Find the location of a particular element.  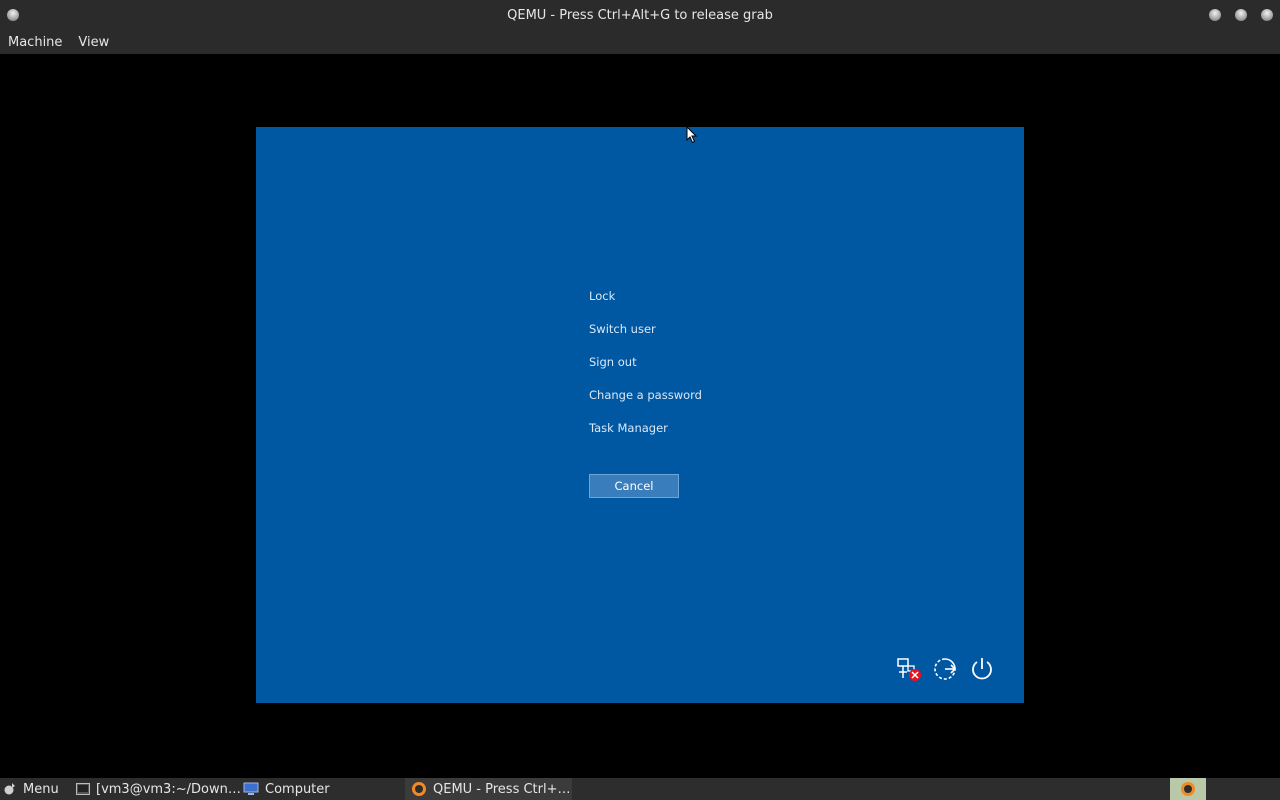

window-menu-icon is located at coordinates (13, 15).